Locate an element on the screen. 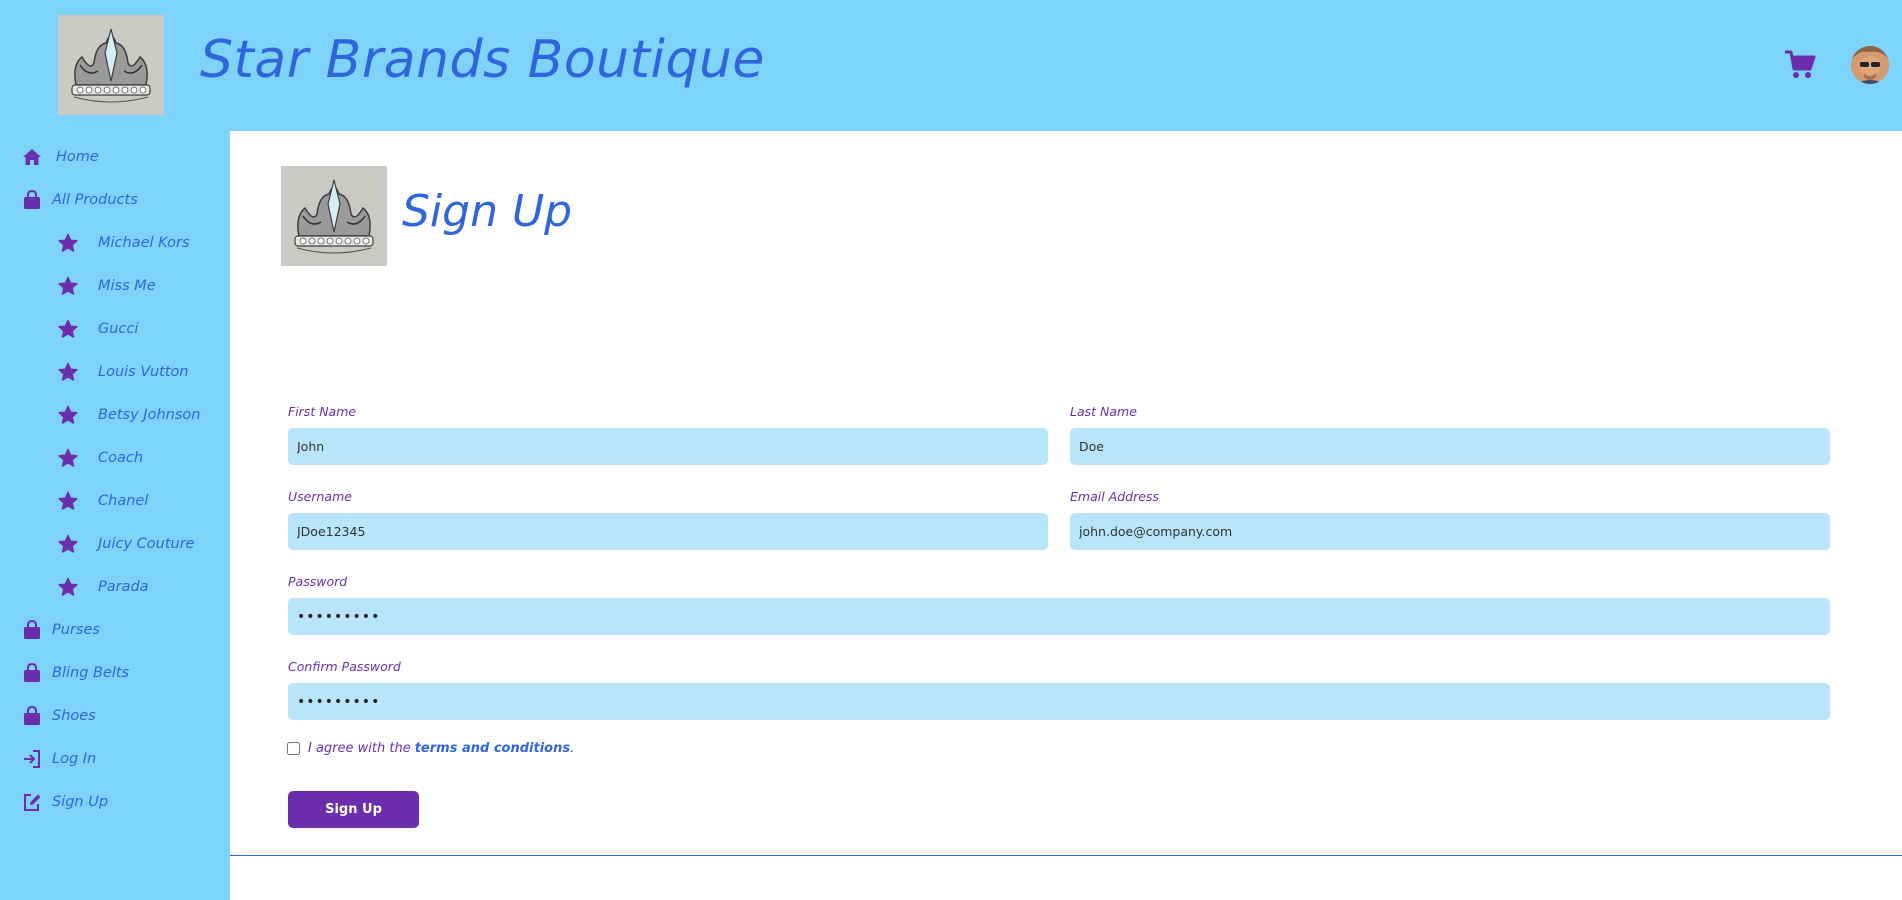 The width and height of the screenshot is (1902, 900). sidebar-item-label: Miss Me is located at coordinates (127, 286).